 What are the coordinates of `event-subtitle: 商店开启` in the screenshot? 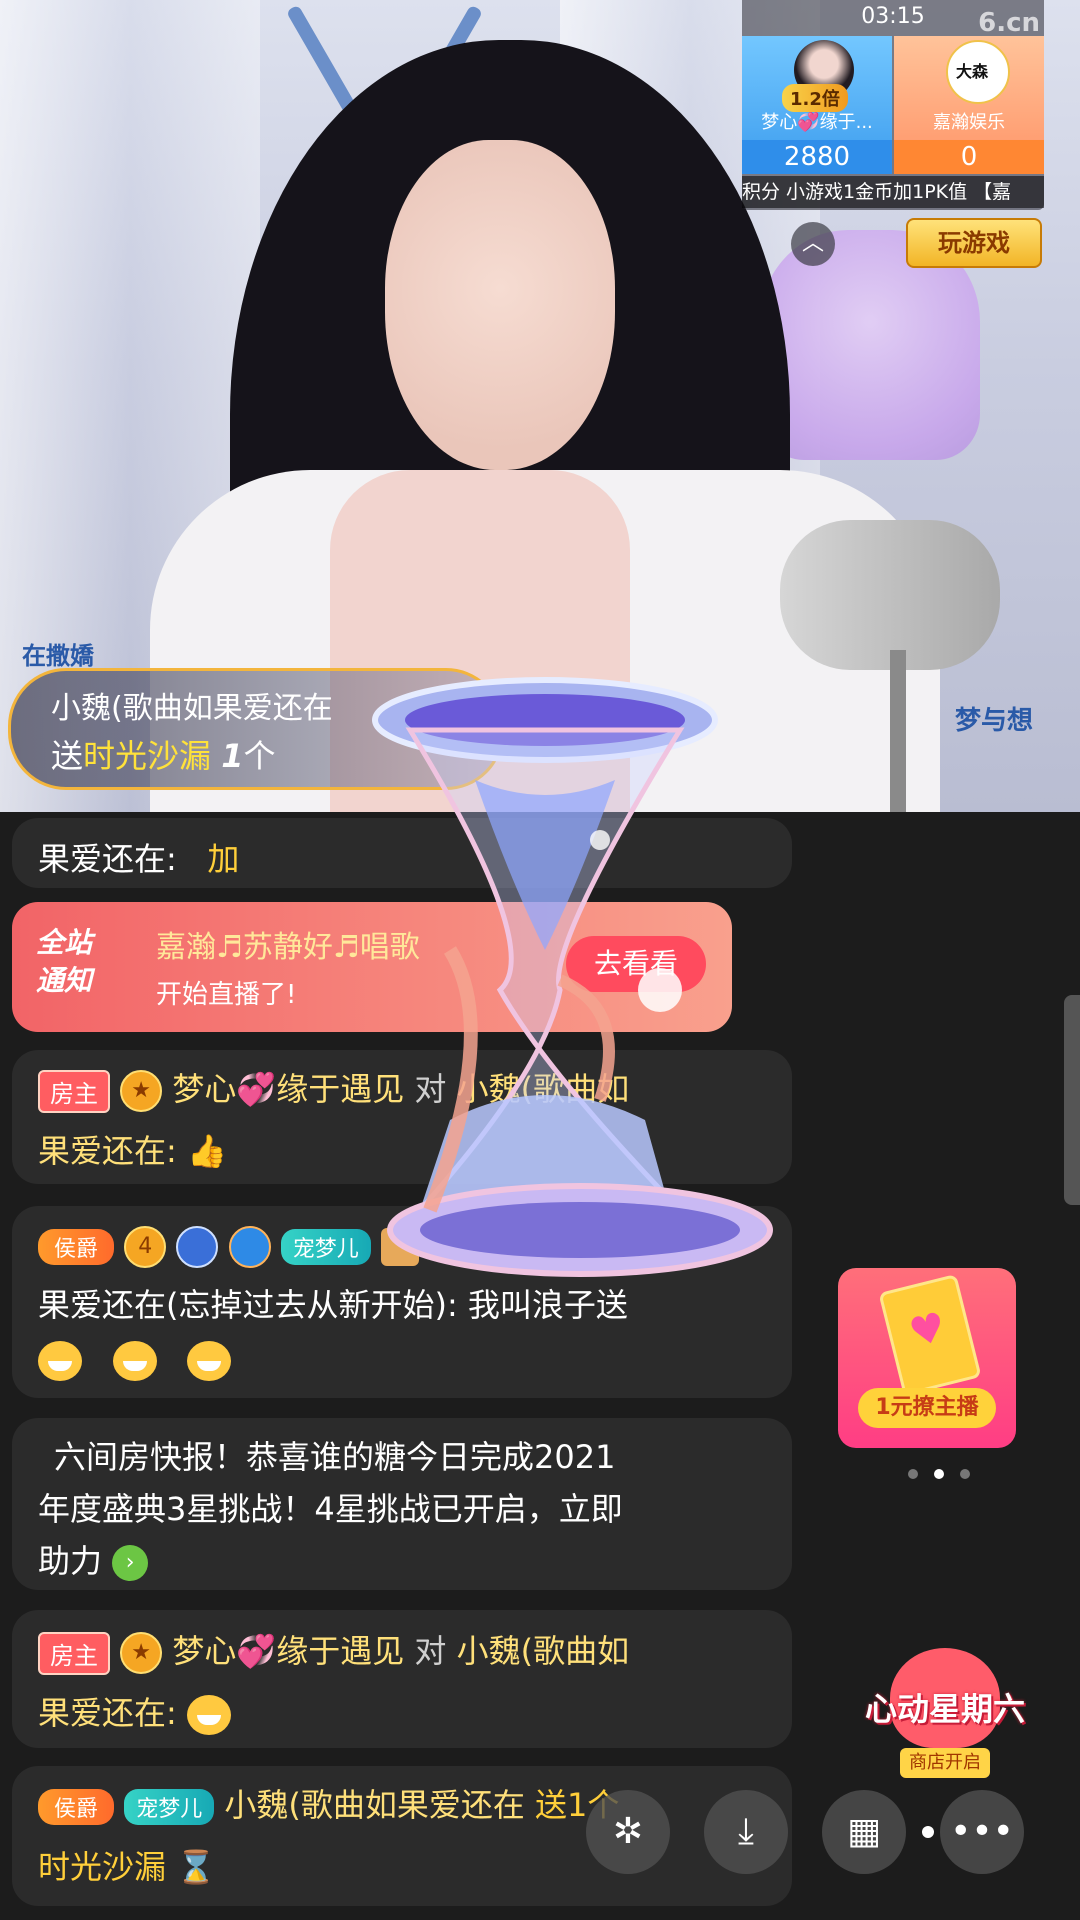 It's located at (945, 1763).